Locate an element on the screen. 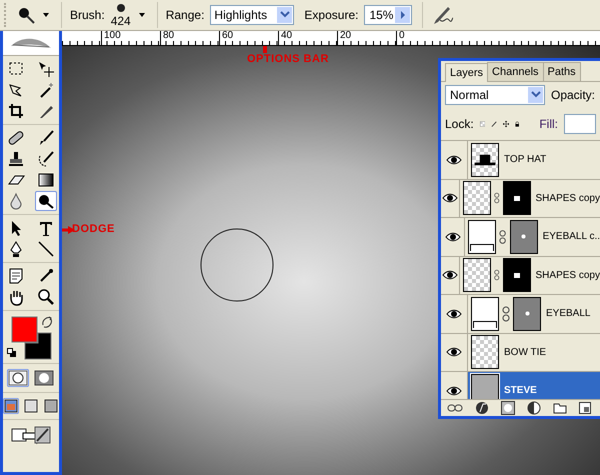 The height and width of the screenshot is (475, 600). mask-icon is located at coordinates (508, 408).